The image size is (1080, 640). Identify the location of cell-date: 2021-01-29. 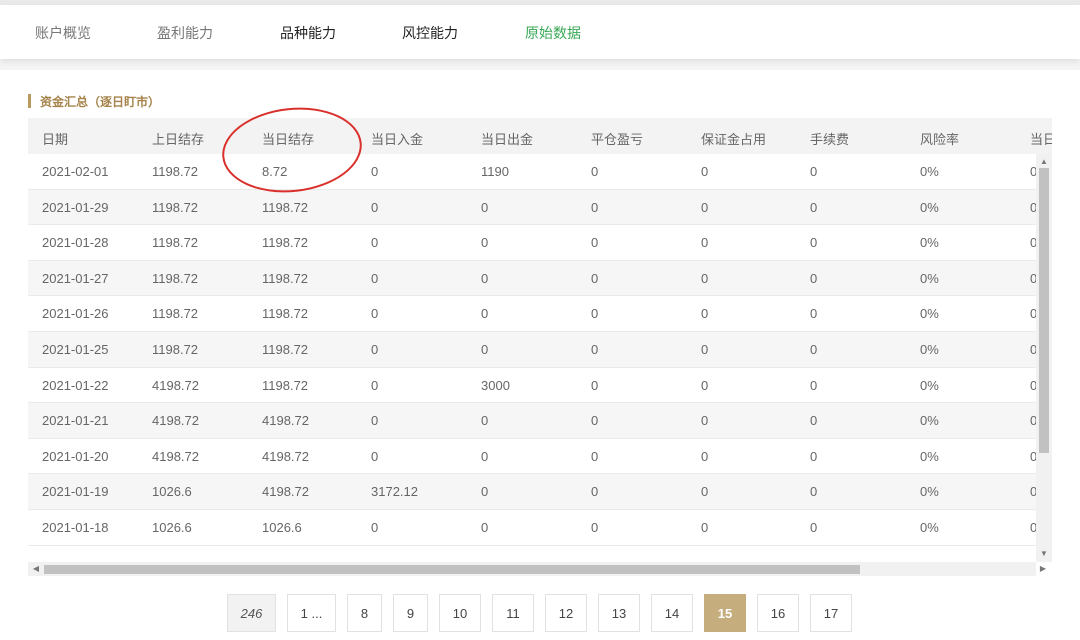
(75, 207).